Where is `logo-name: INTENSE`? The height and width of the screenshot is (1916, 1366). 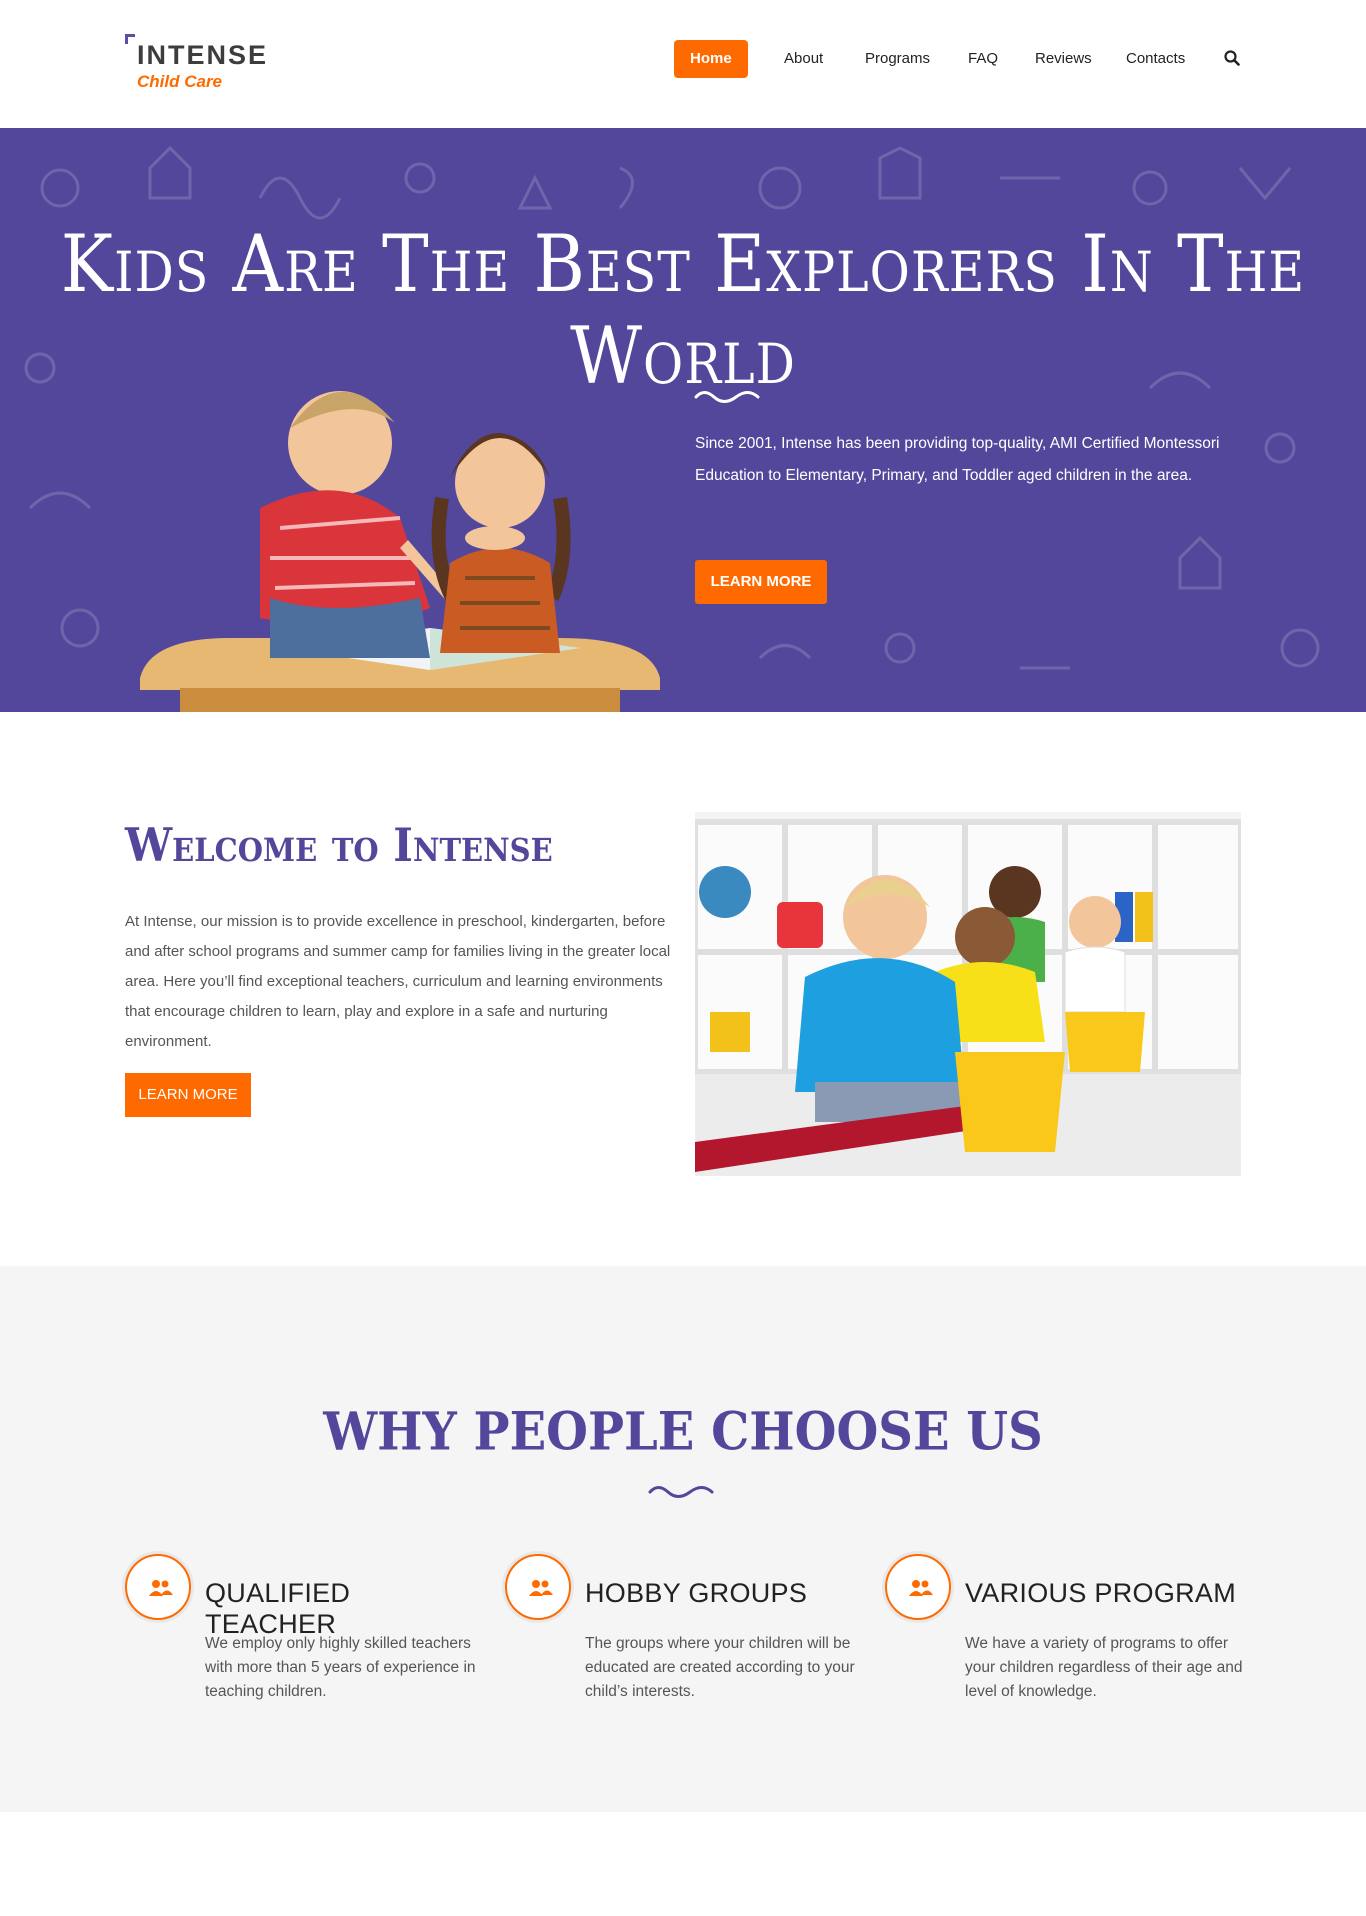 logo-name: INTENSE is located at coordinates (203, 55).